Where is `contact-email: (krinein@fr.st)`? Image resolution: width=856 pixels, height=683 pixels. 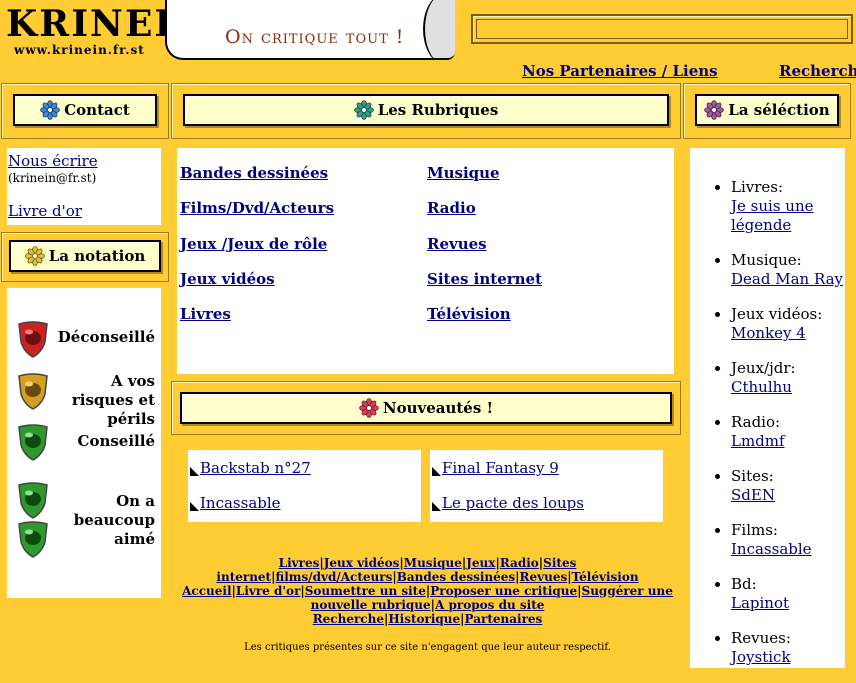
contact-email: (krinein@fr.st) is located at coordinates (52, 178).